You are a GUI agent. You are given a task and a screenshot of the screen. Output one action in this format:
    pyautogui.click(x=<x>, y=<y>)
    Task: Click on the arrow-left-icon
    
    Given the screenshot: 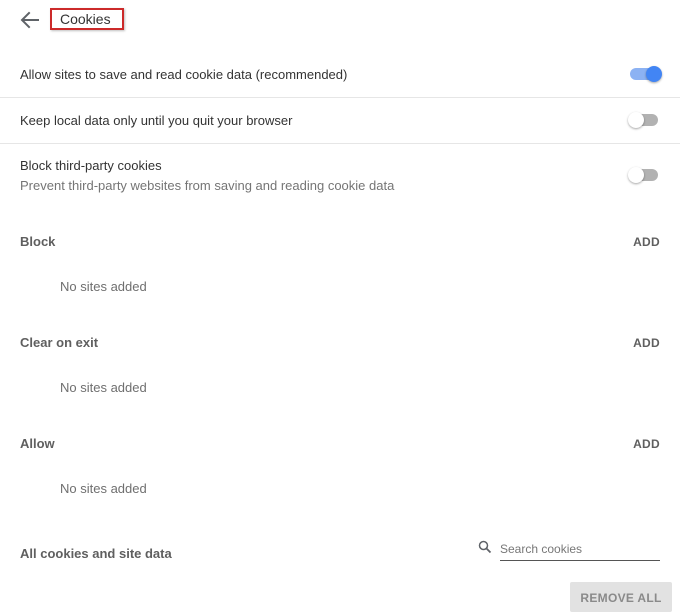 What is the action you would take?
    pyautogui.click(x=30, y=20)
    